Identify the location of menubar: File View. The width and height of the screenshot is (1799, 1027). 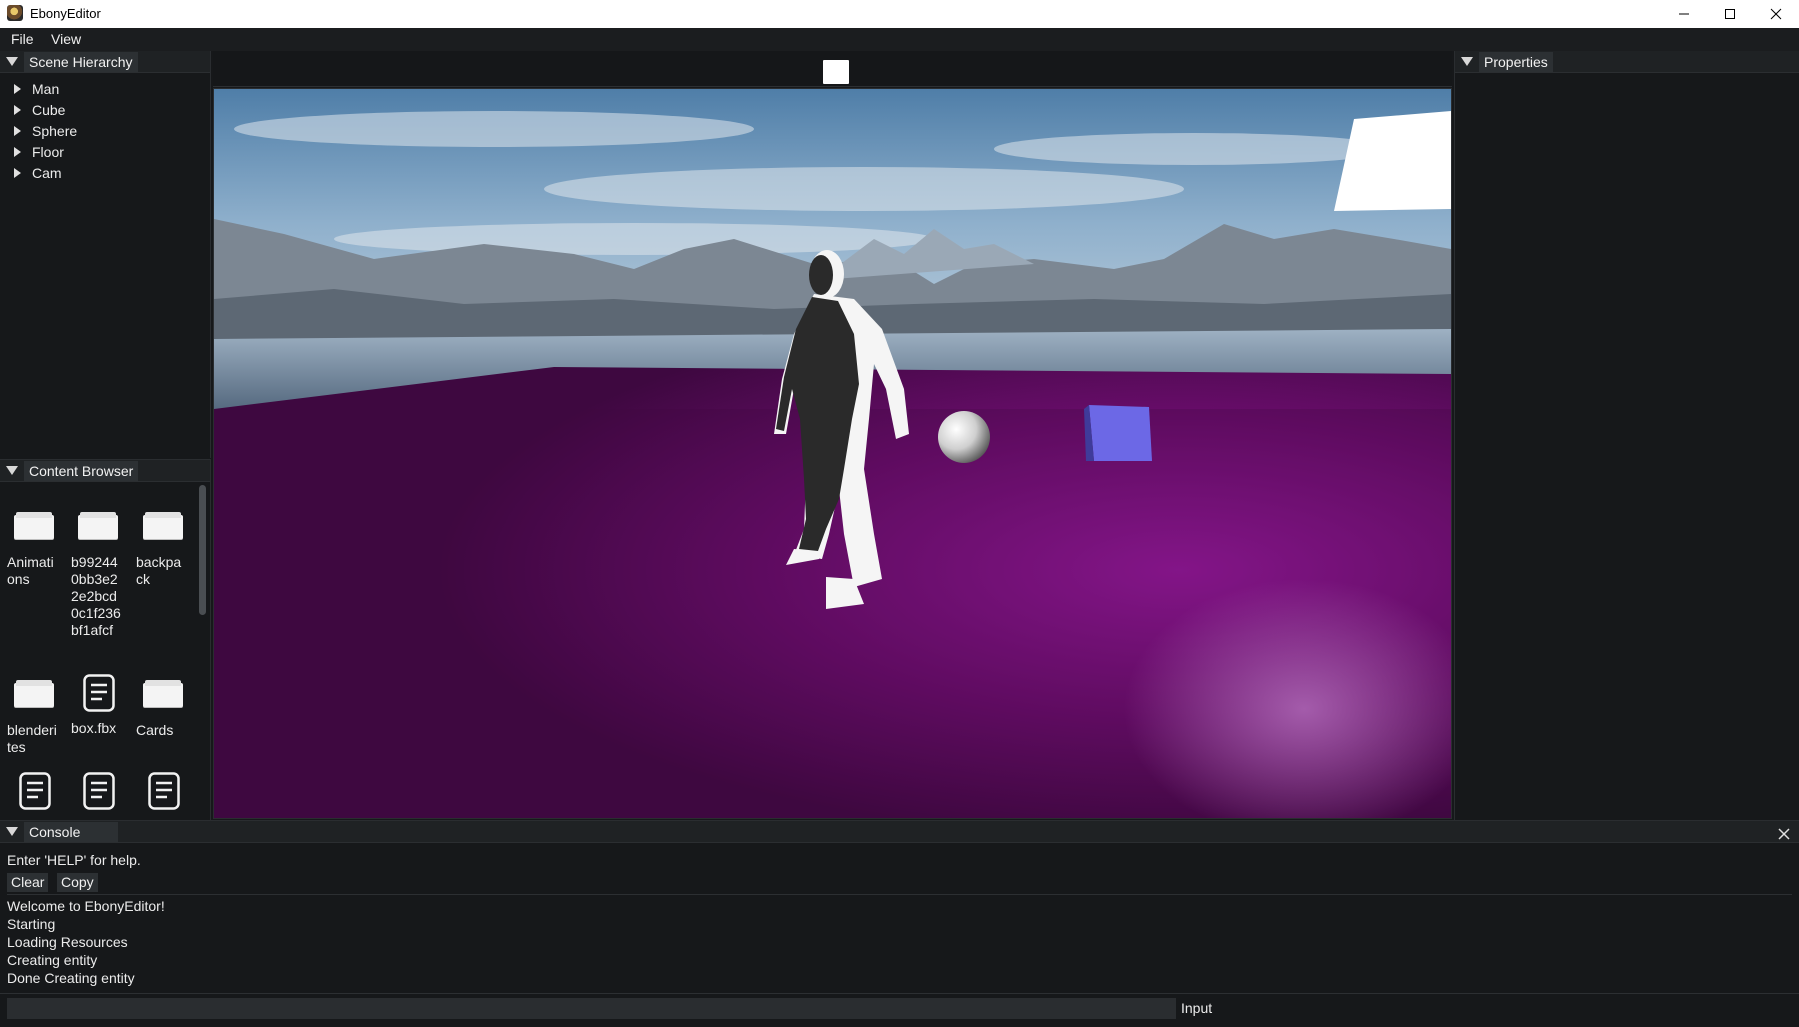
(899, 39).